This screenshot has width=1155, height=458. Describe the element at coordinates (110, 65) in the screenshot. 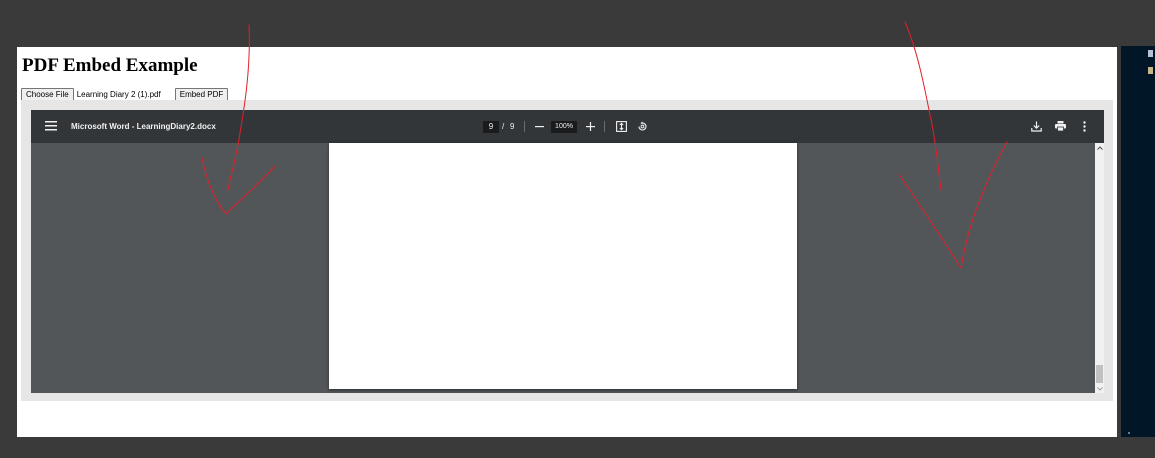

I see `page-title: PDF Embed Example` at that location.